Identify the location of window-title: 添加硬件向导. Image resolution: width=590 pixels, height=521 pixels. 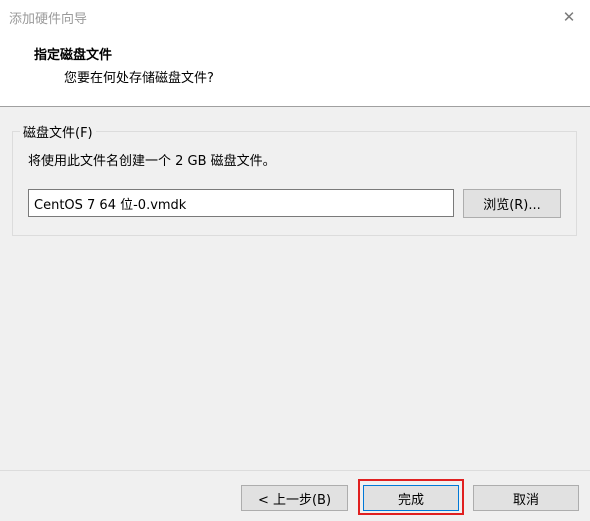
(48, 19).